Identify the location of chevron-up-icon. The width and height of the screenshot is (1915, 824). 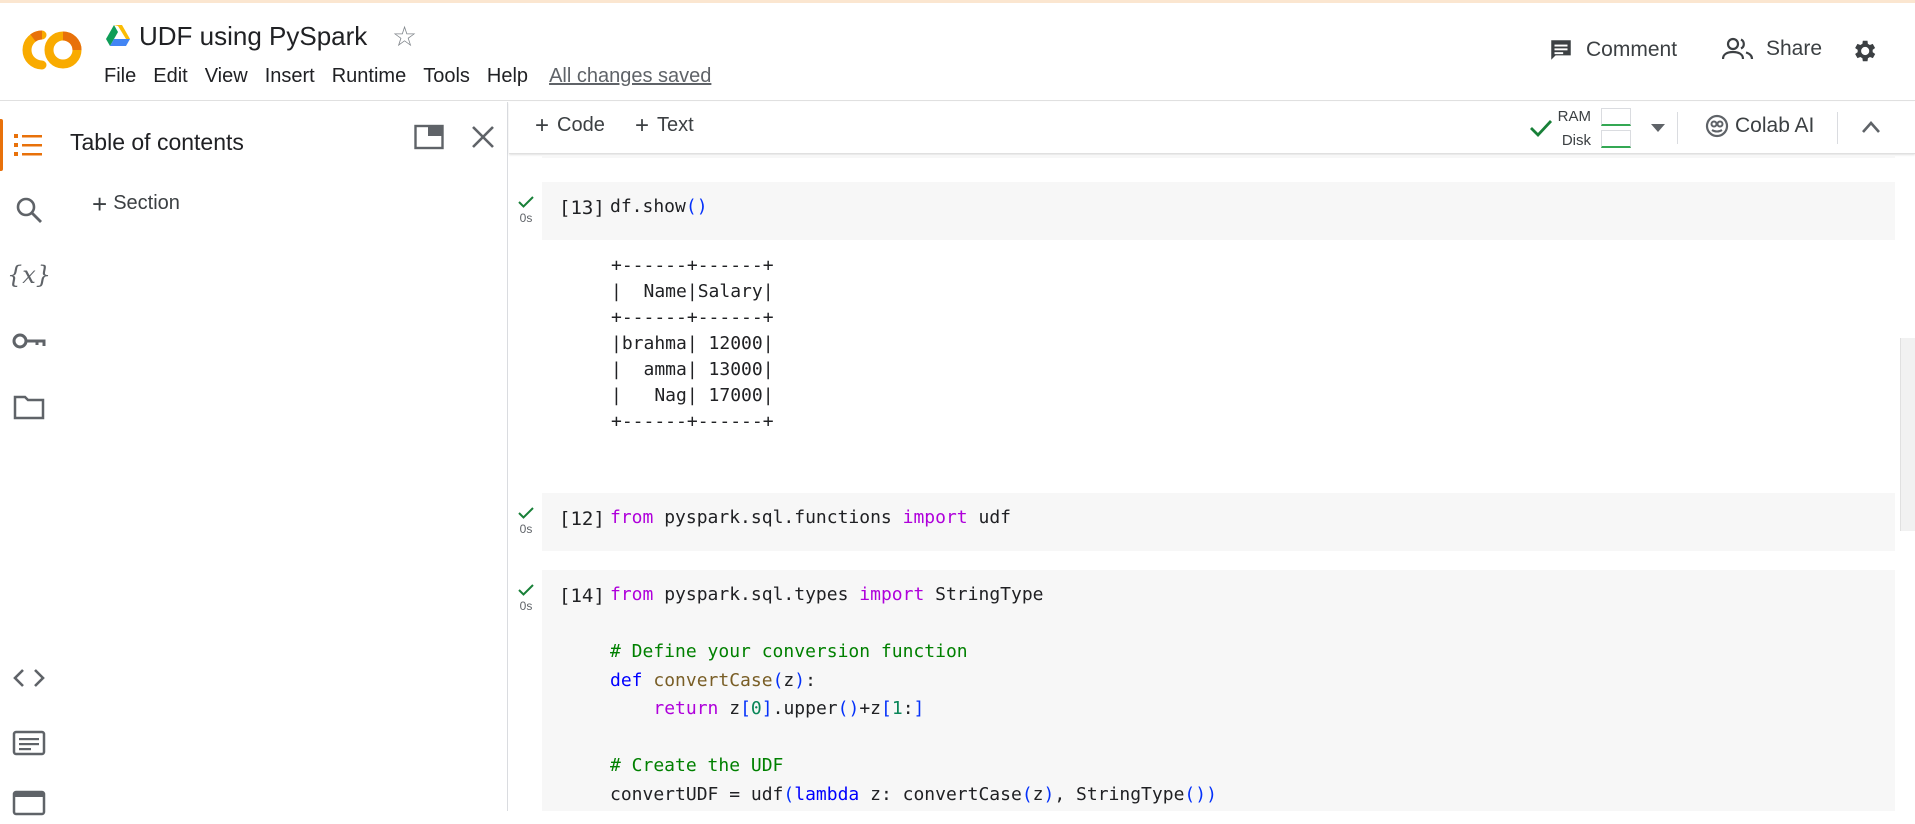
(1871, 127).